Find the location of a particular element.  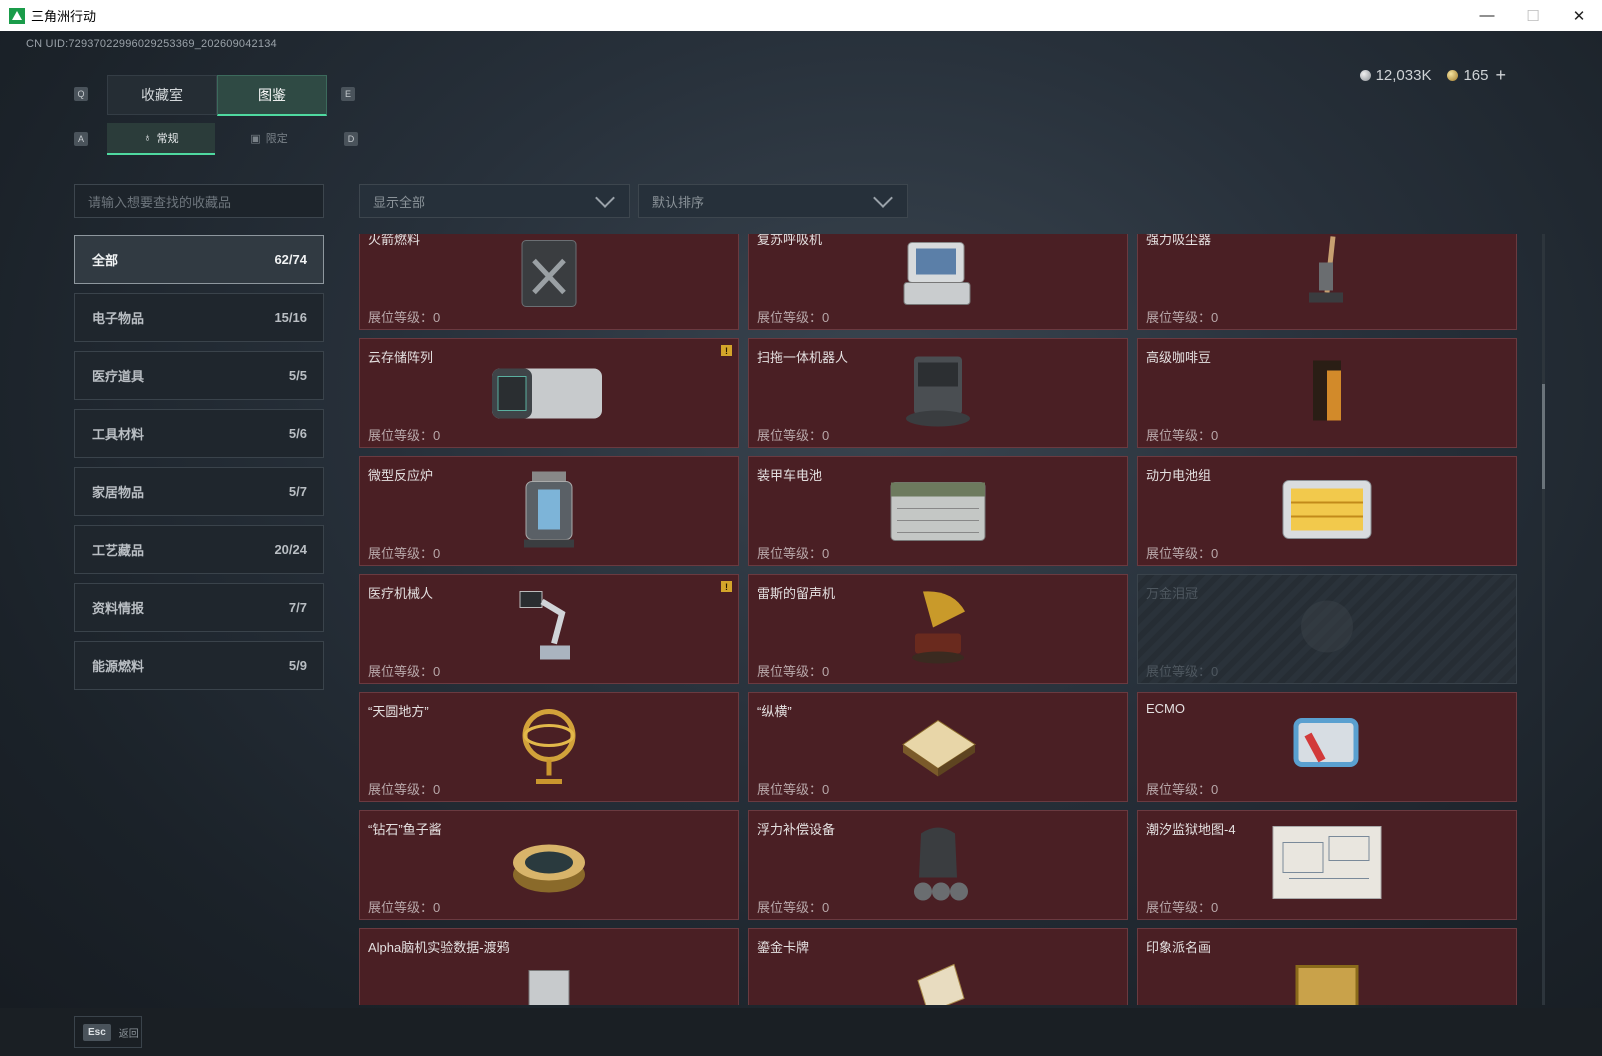

category-count: 62/74 is located at coordinates (290, 259).